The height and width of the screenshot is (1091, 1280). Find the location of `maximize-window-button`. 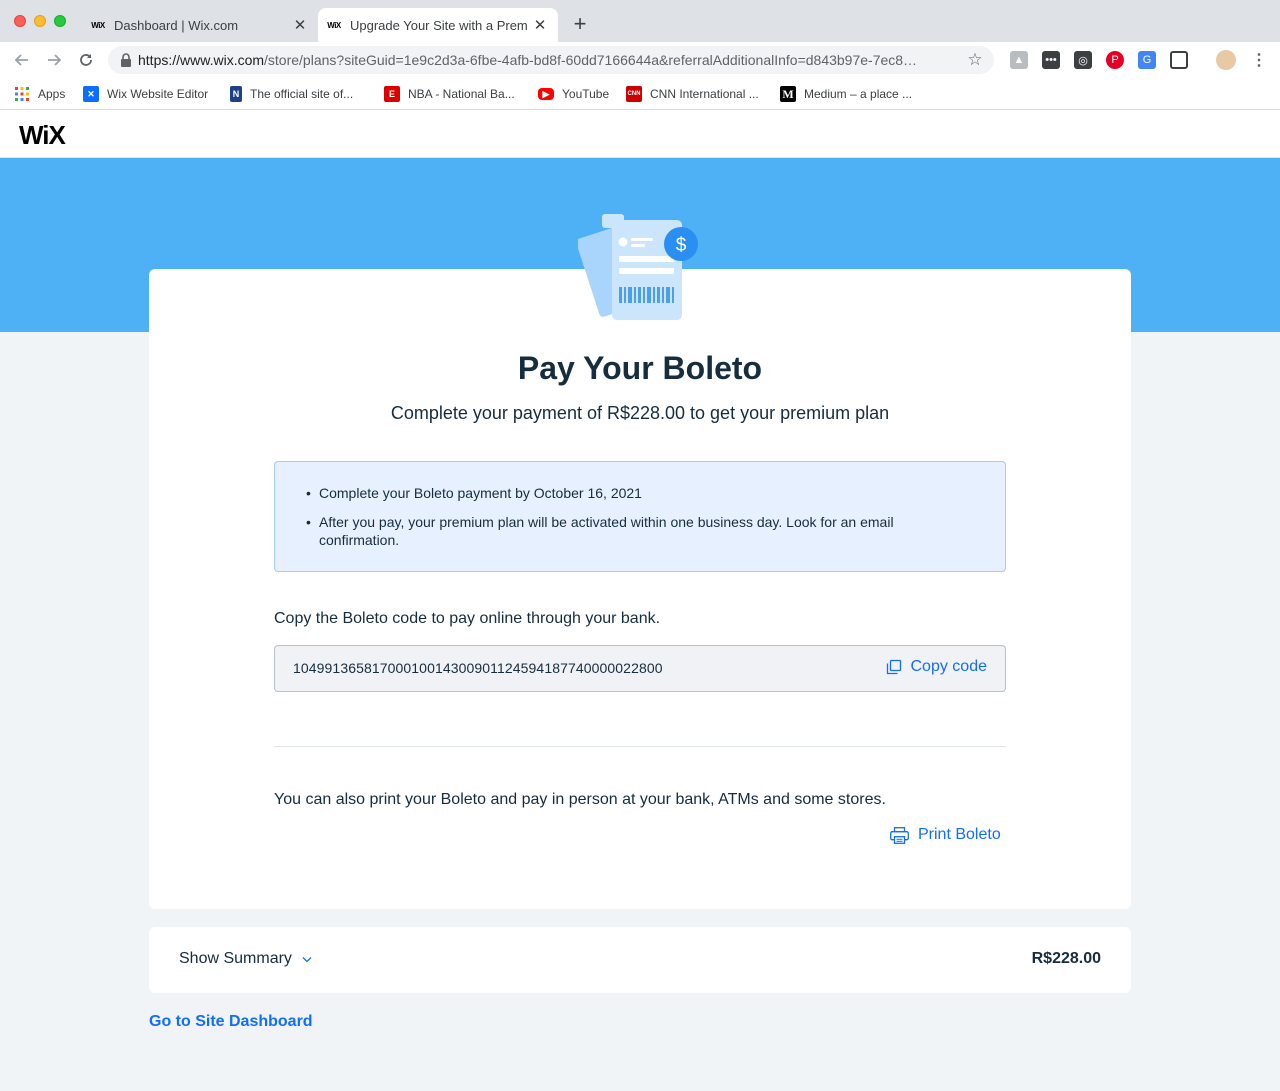

maximize-window-button is located at coordinates (60, 21).